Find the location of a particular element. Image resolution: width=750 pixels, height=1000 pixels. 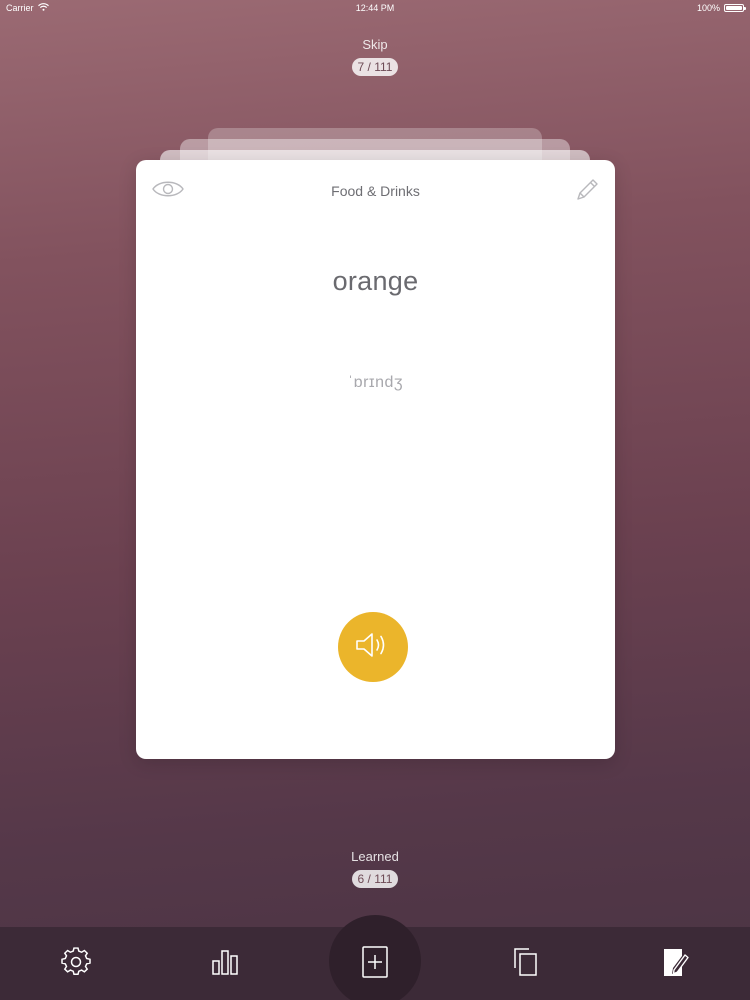

copy-cards-icon is located at coordinates (525, 964).